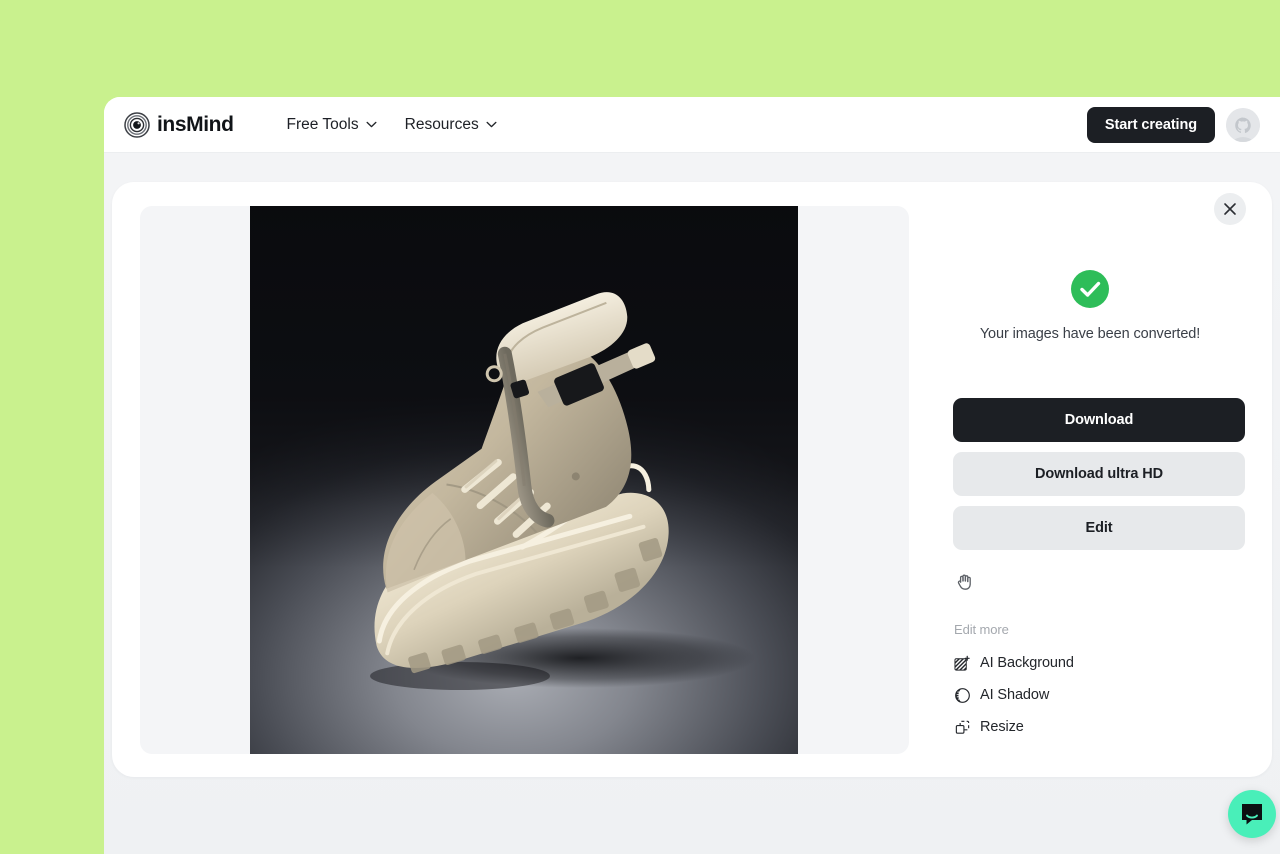 The width and height of the screenshot is (1280, 854). I want to click on status-message: Your images have been converted!, so click(1090, 334).